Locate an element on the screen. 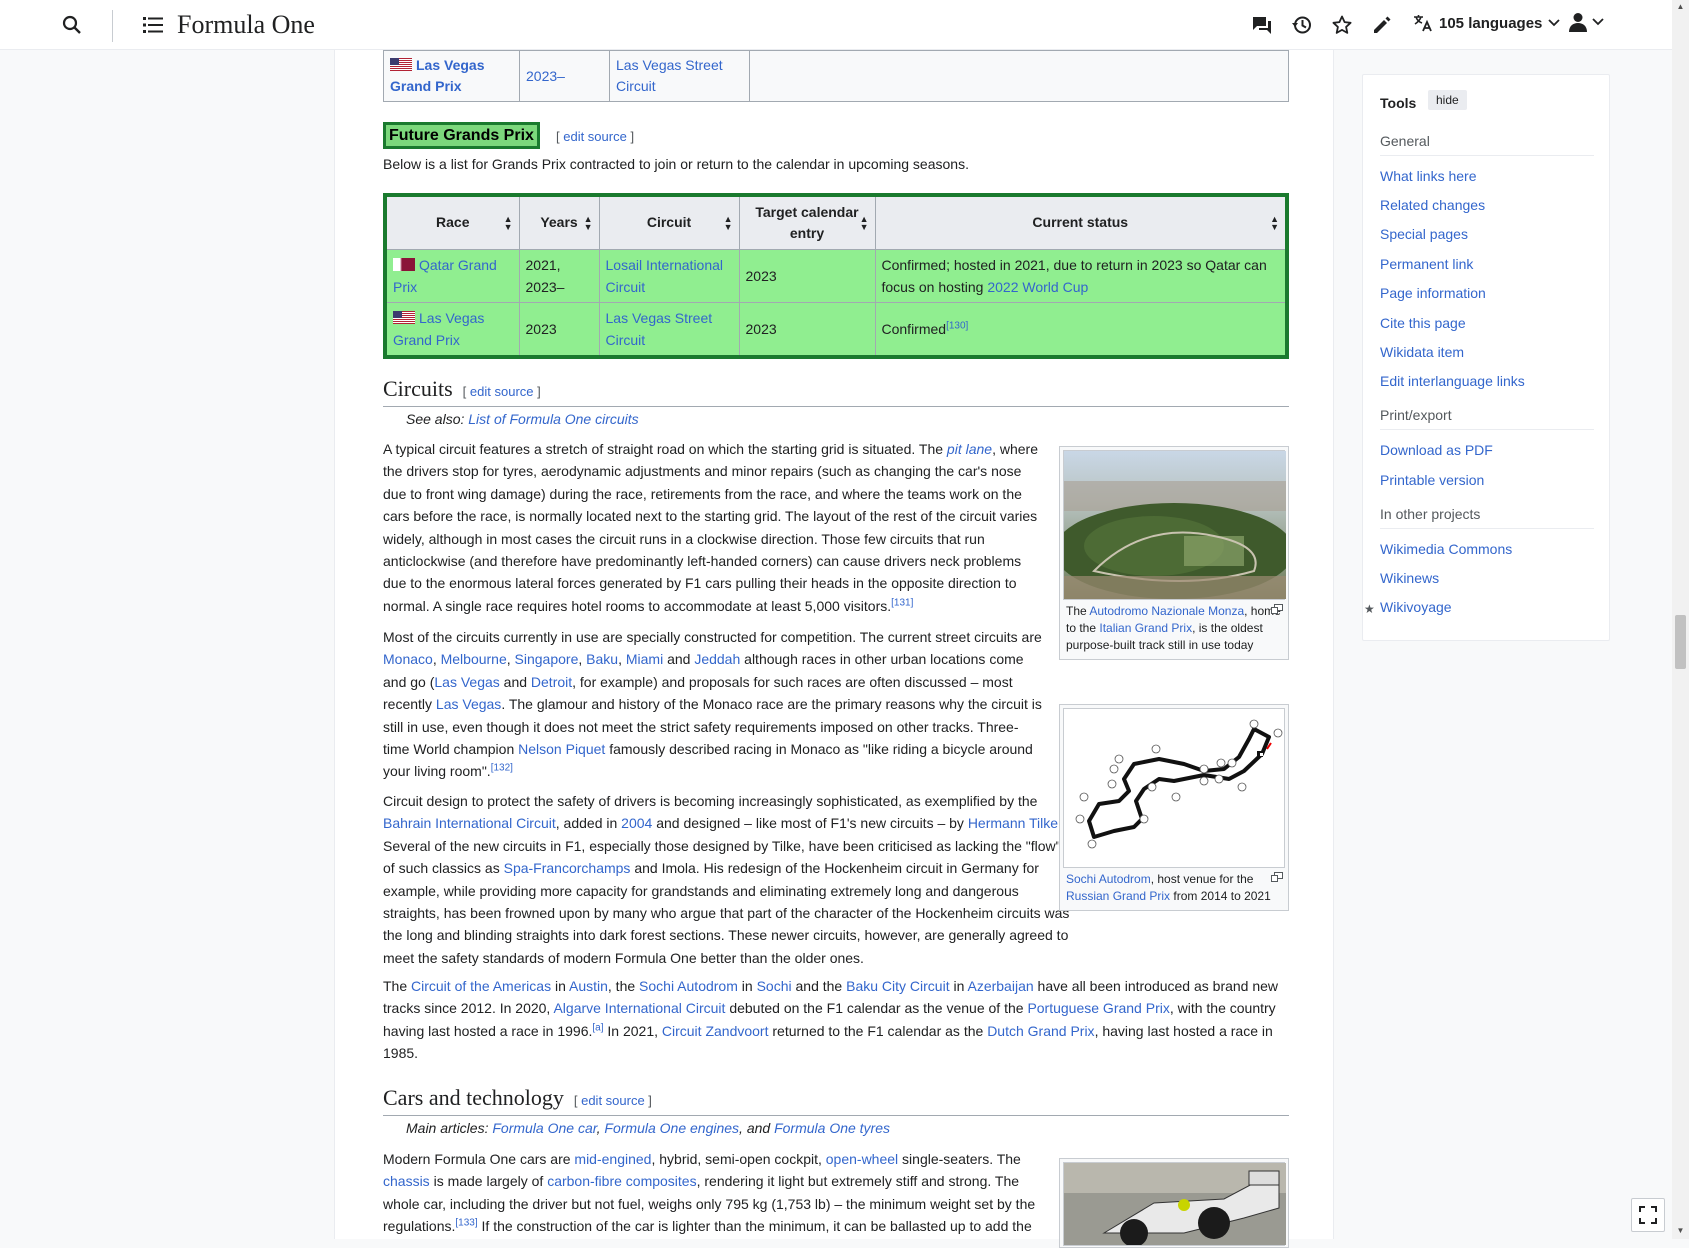  column-header-target: Target calendar entry ▲ ▼ is located at coordinates (807, 222).